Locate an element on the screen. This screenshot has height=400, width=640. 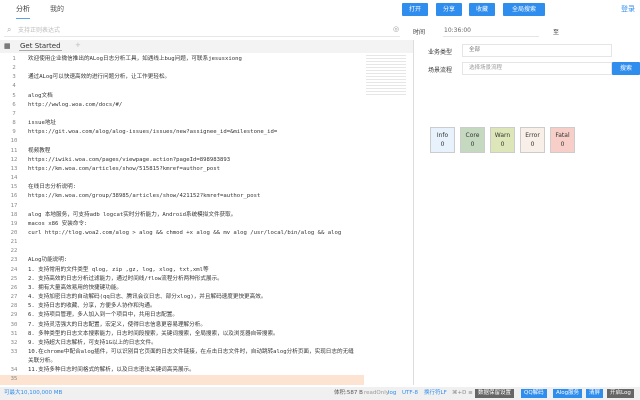
tab-analysis: 分析 is located at coordinates (23, 11).